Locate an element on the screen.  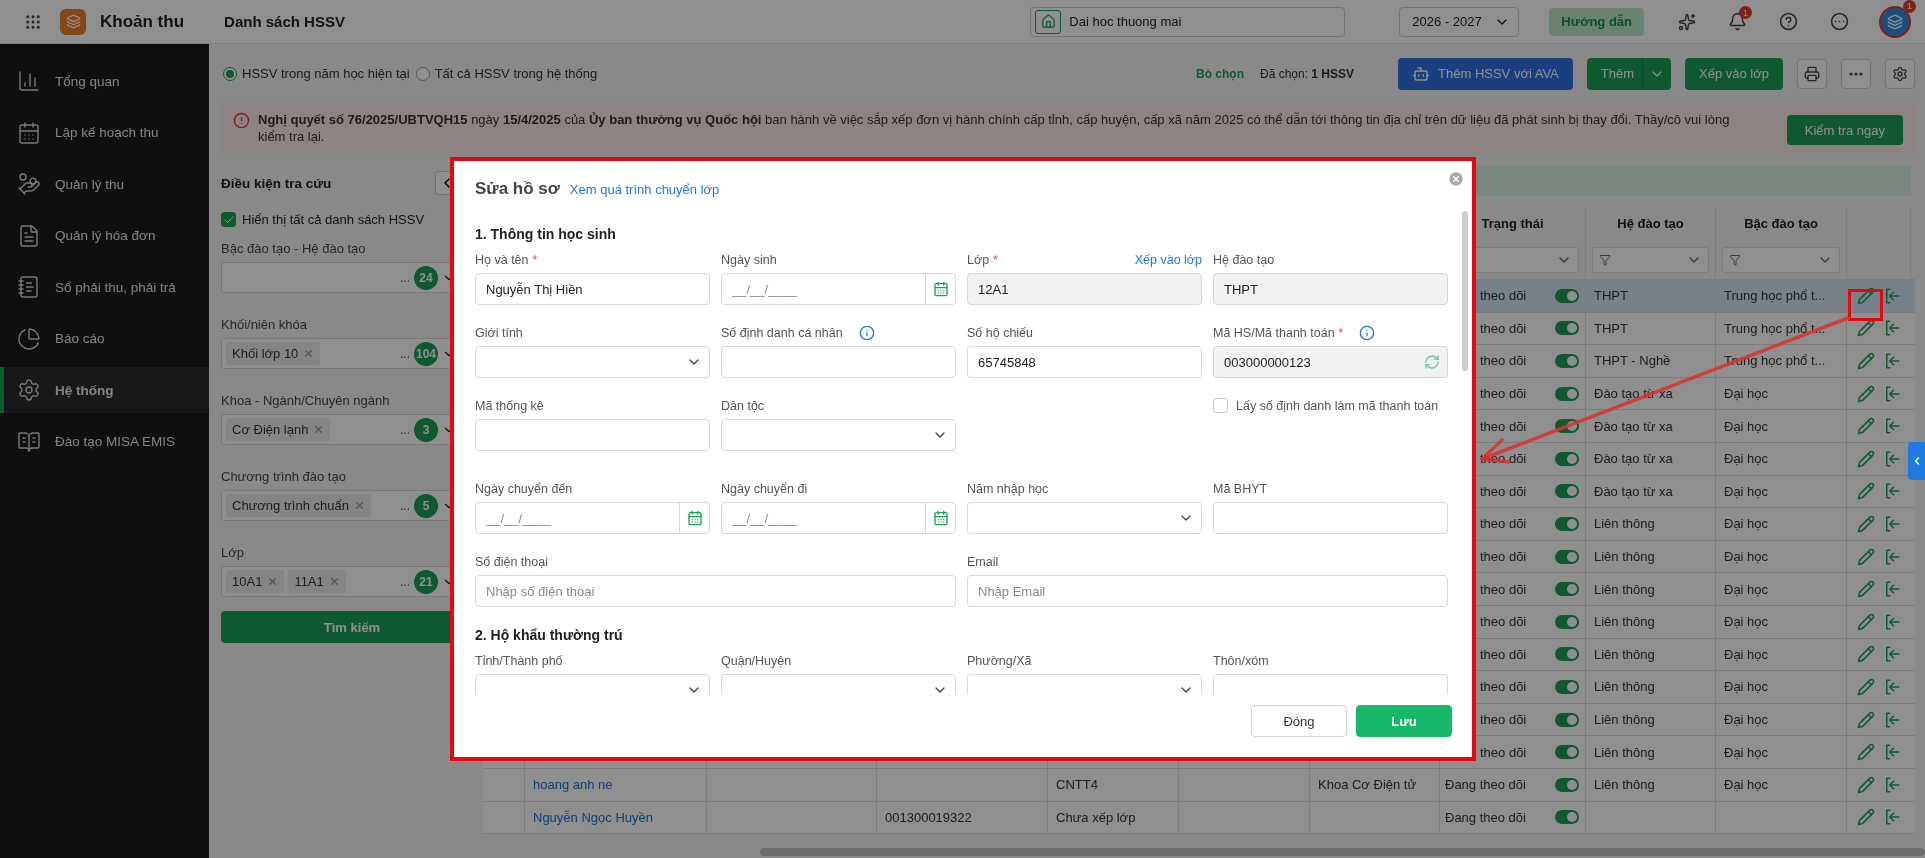
column-header: Hệ đào tạo is located at coordinates (1650, 223).